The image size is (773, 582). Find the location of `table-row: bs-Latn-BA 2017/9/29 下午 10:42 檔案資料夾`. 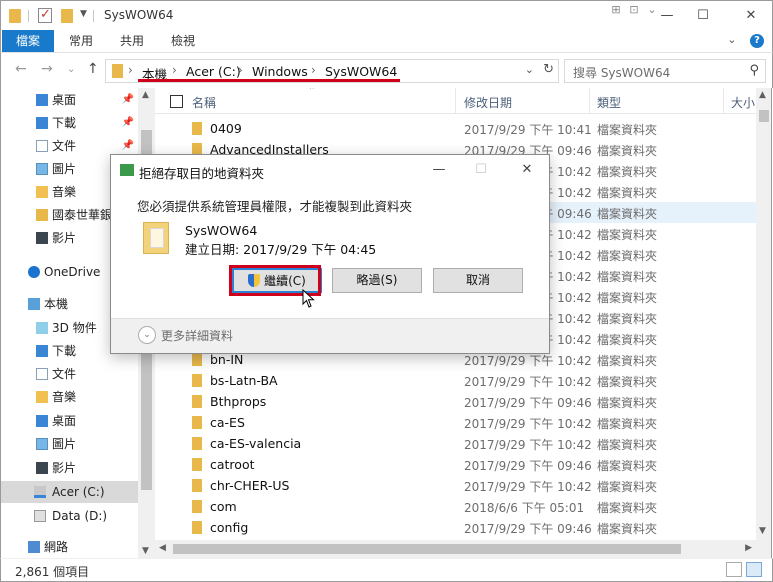

table-row: bs-Latn-BA 2017/9/29 下午 10:42 檔案資料夾 is located at coordinates (455, 380).